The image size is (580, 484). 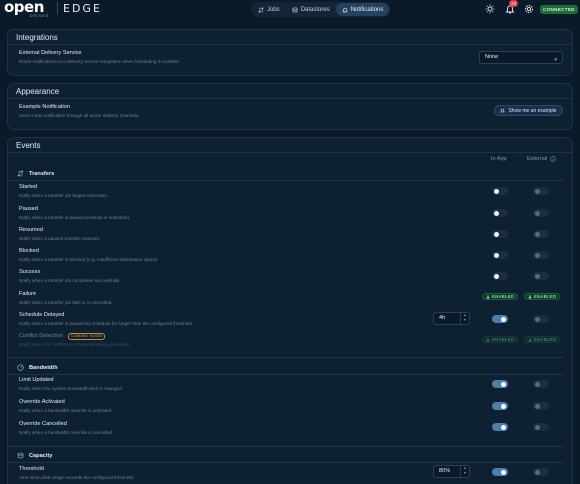 I want to click on appearance-title: Appearance, so click(x=38, y=91).